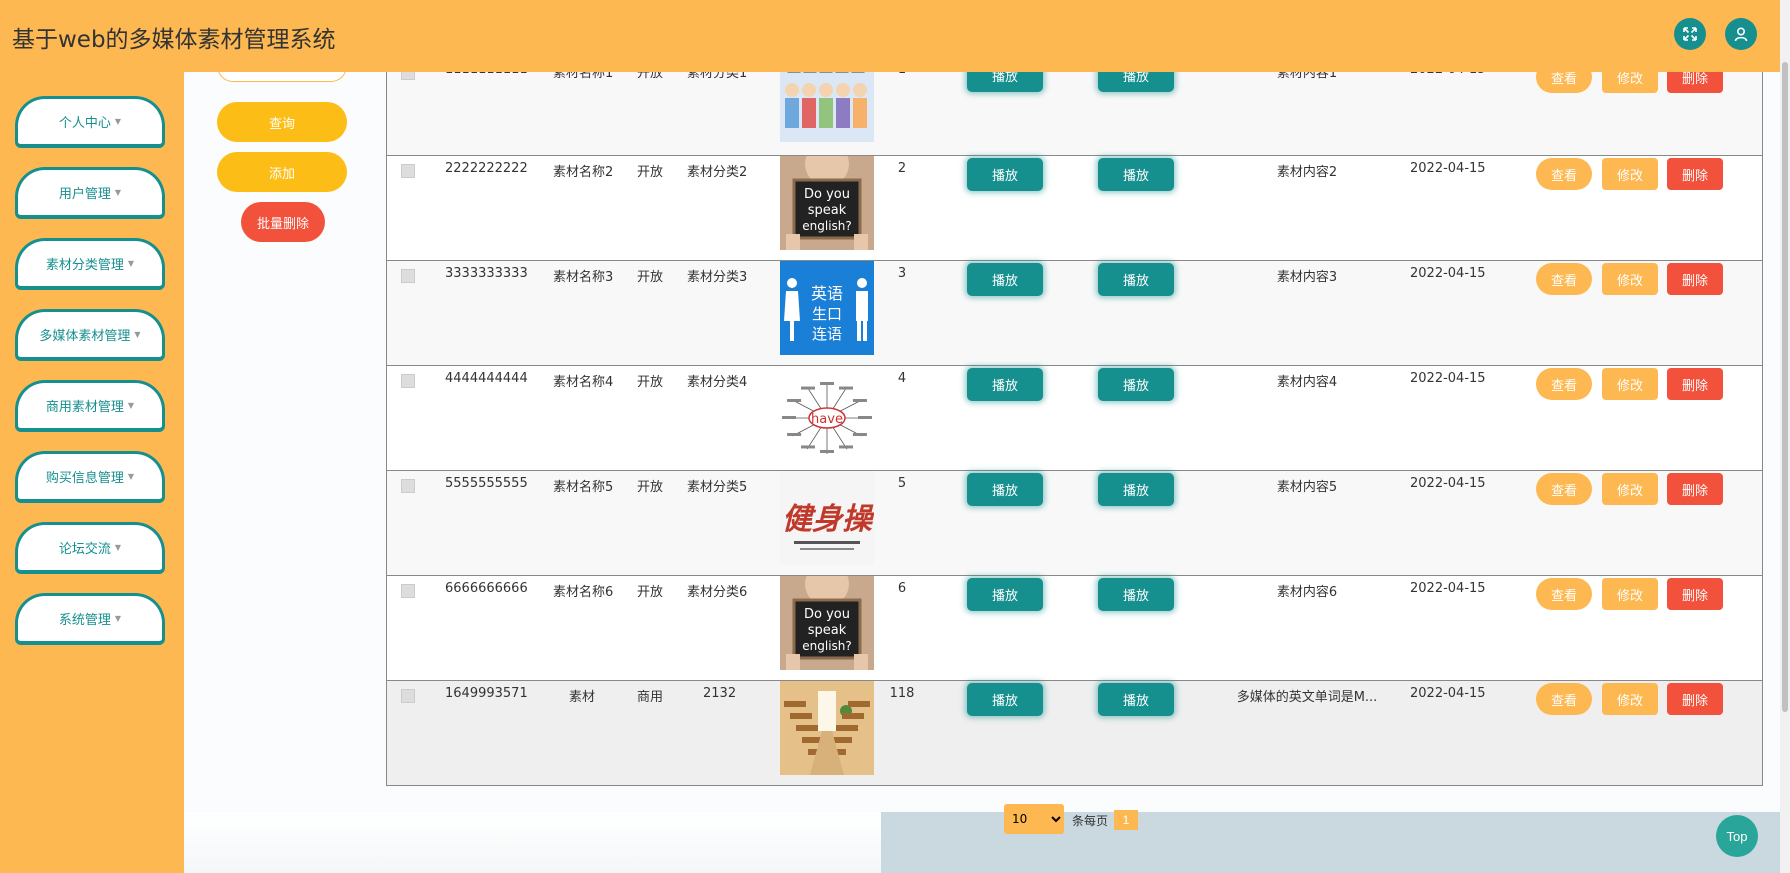 The width and height of the screenshot is (1790, 873). I want to click on cell-id: 5555555555, so click(486, 483).